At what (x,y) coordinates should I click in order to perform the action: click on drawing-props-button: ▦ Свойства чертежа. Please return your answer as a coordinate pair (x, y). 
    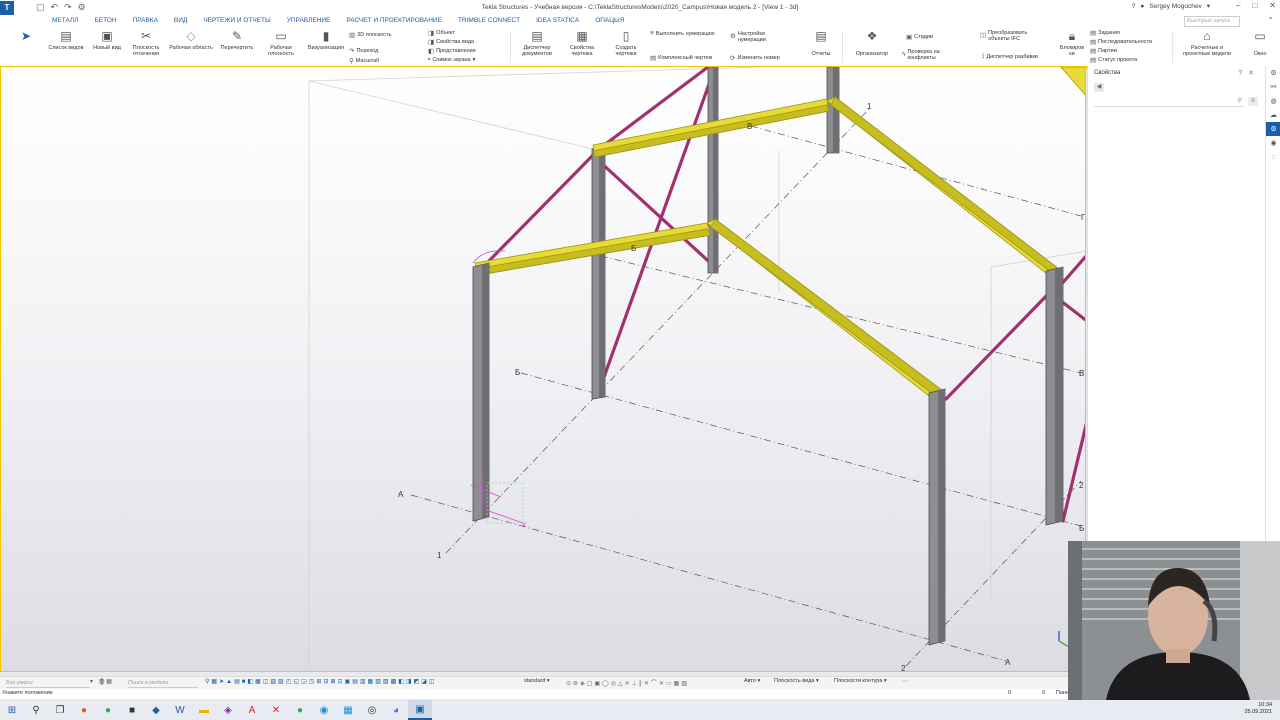
    Looking at the image, I should click on (582, 43).